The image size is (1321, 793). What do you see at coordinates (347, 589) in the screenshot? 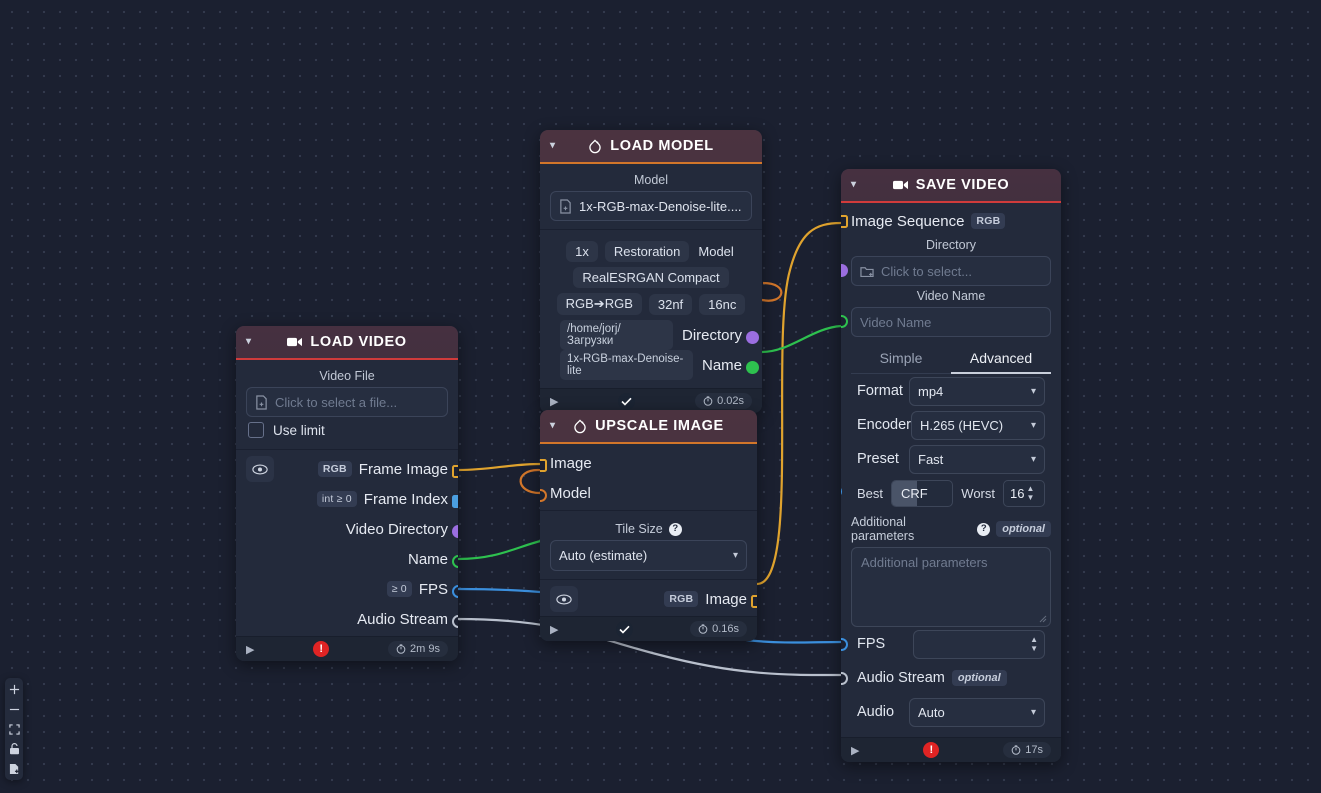
I see `output-row-fps: ≥ 0 FPS` at bounding box center [347, 589].